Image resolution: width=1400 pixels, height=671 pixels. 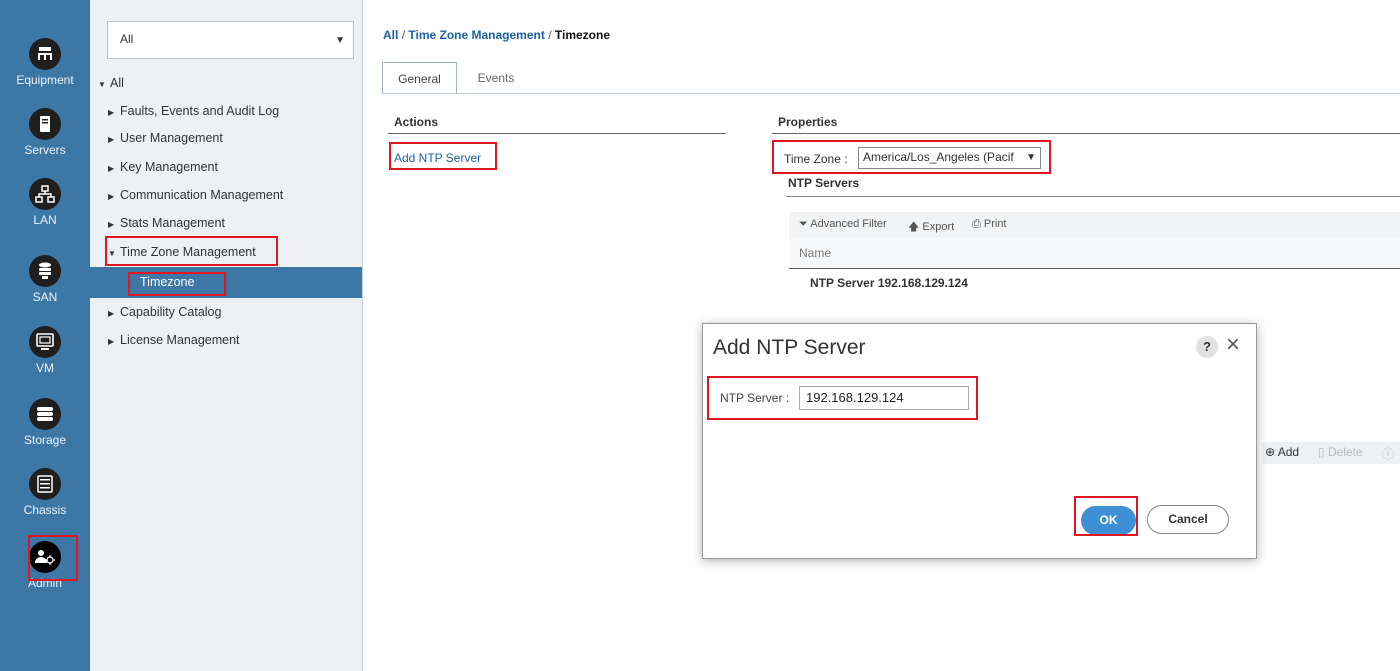 I want to click on dialog-title: Add NTP Server, so click(x=789, y=347).